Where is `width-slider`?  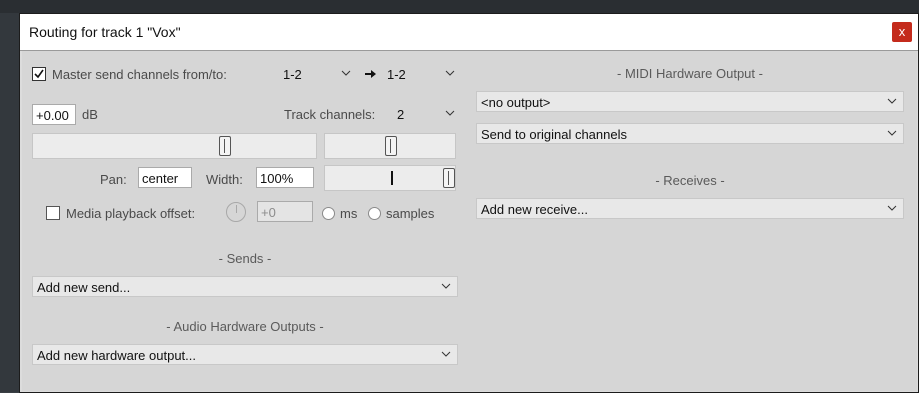
width-slider is located at coordinates (390, 178).